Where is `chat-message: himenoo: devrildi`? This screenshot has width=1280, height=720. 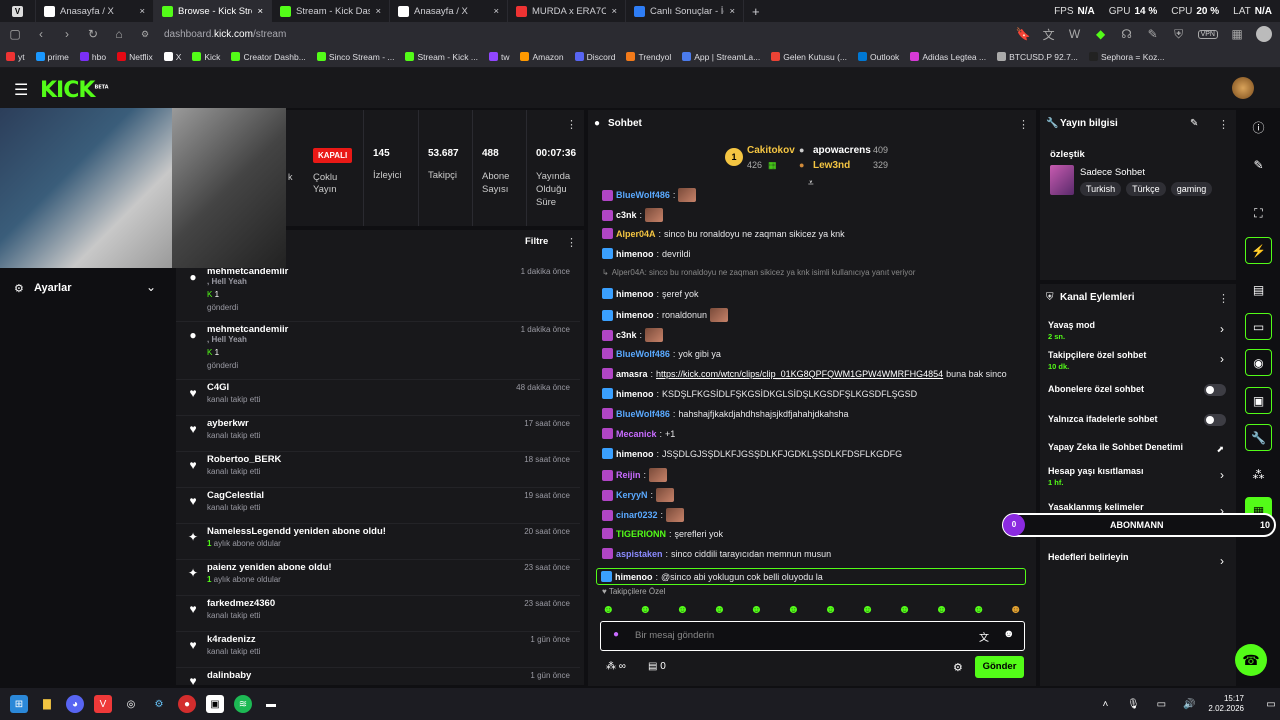
chat-message: himenoo: devrildi is located at coordinates (646, 253).